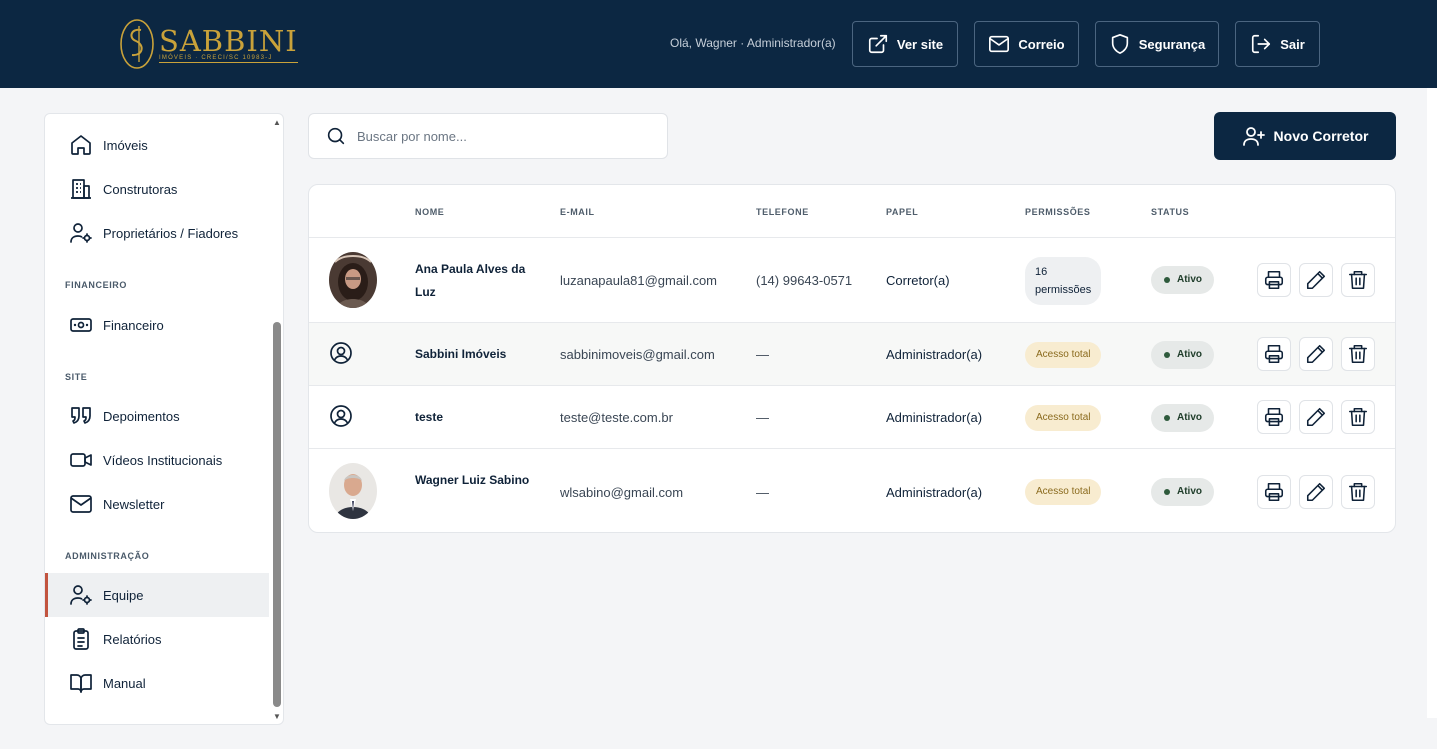  What do you see at coordinates (637, 354) in the screenshot?
I see `user-email: sabbinimoveis@gmail.com` at bounding box center [637, 354].